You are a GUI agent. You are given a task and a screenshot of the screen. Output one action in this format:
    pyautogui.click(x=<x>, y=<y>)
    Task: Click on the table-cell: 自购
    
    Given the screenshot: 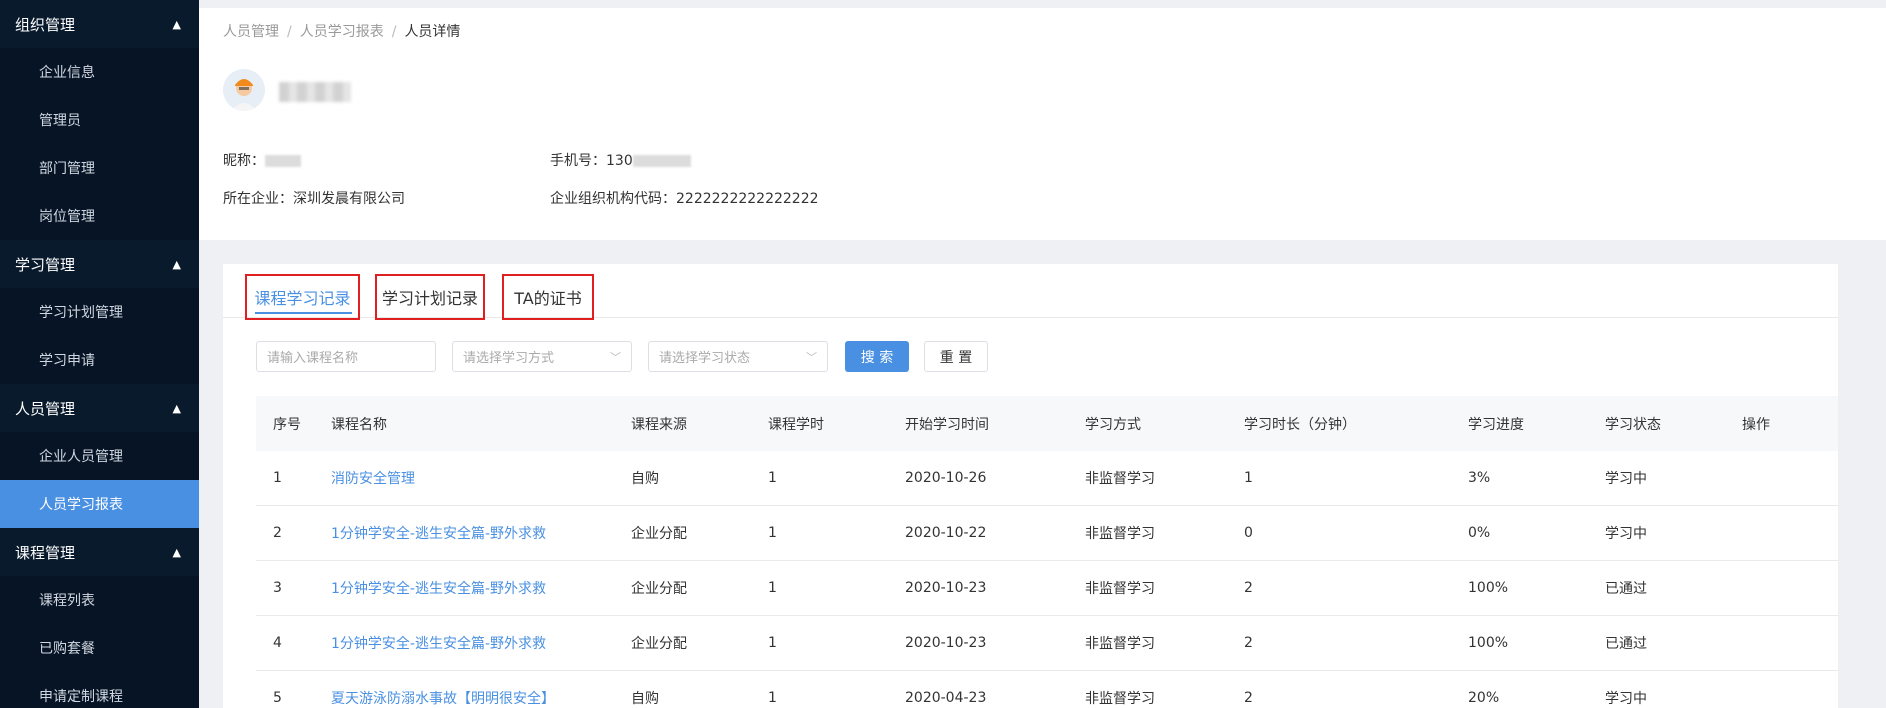 What is the action you would take?
    pyautogui.click(x=645, y=699)
    